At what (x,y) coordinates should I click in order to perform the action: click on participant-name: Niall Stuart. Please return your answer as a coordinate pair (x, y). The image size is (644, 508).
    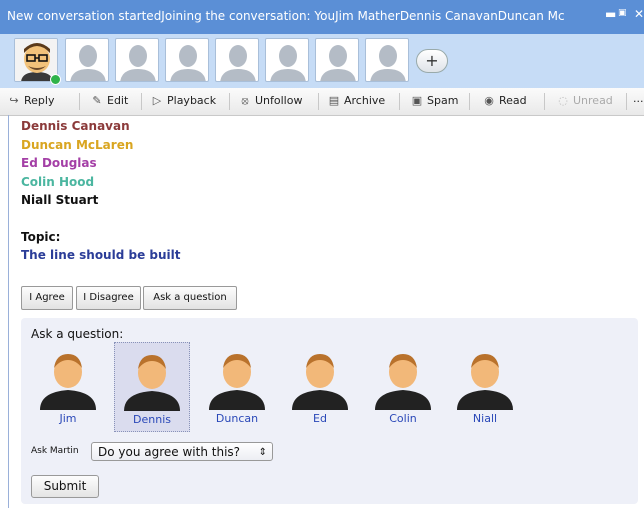
    Looking at the image, I should click on (60, 200).